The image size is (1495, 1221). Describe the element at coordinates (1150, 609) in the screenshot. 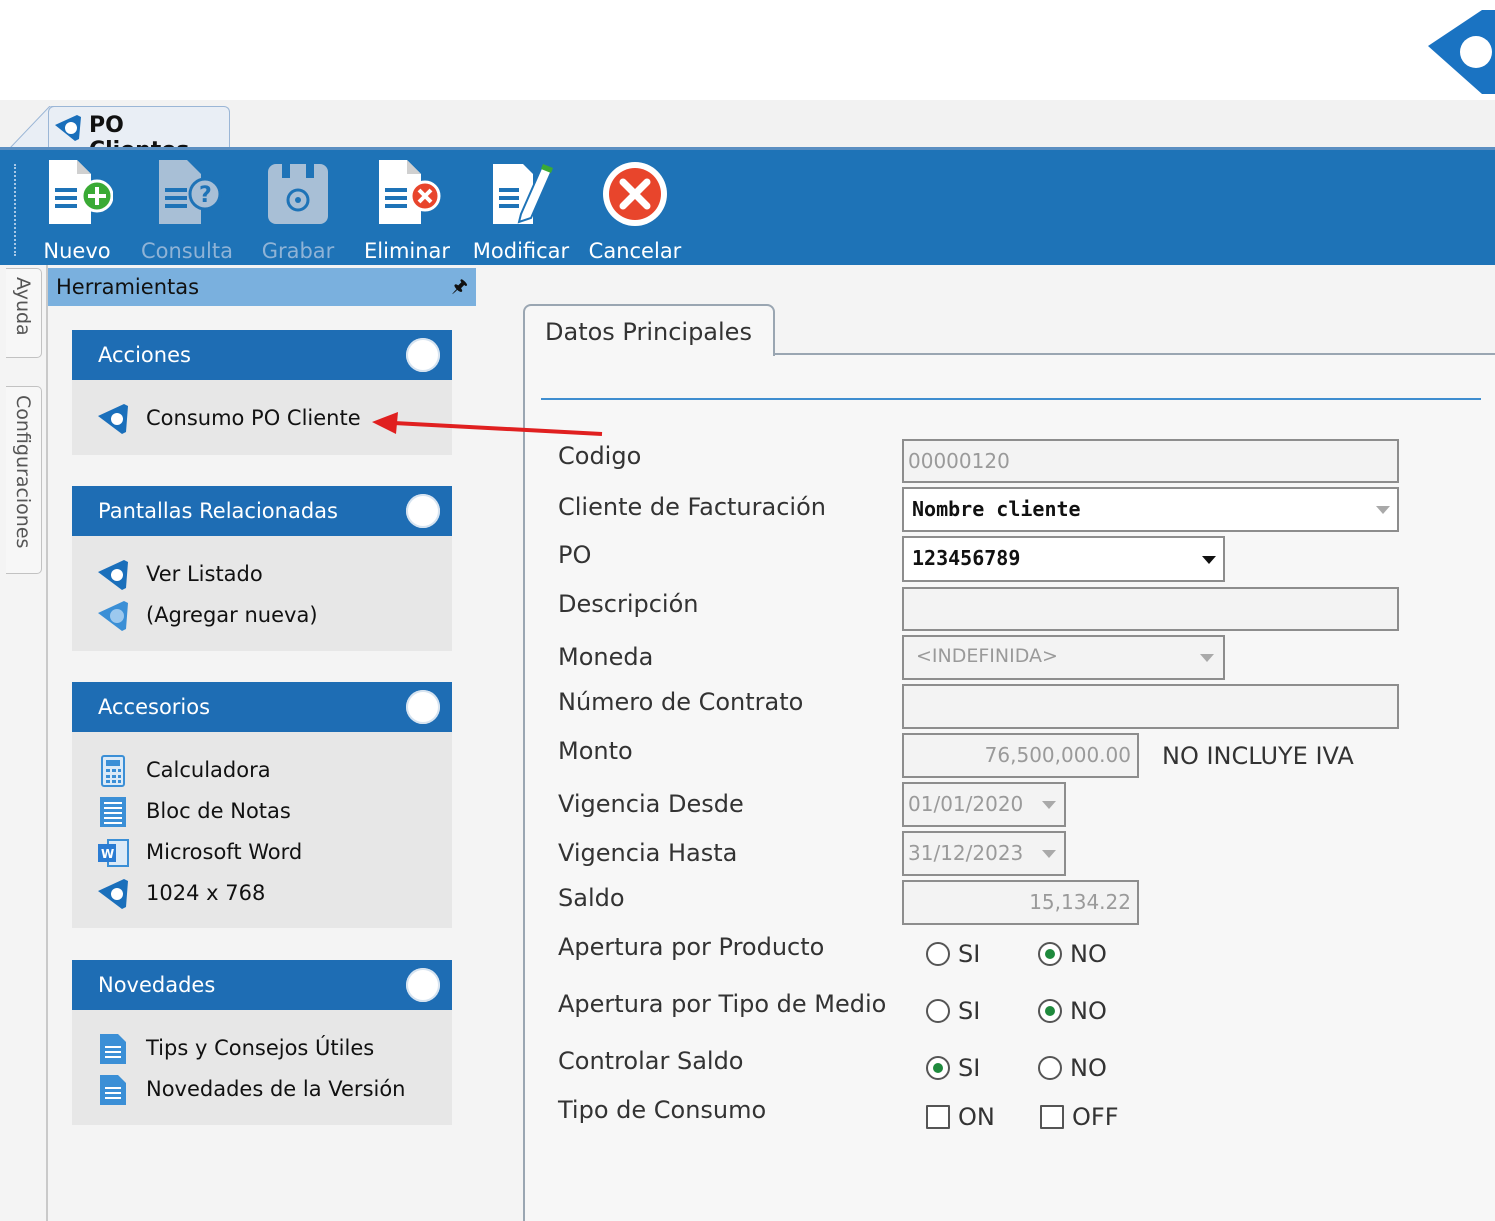

I see `descripcion-field` at that location.